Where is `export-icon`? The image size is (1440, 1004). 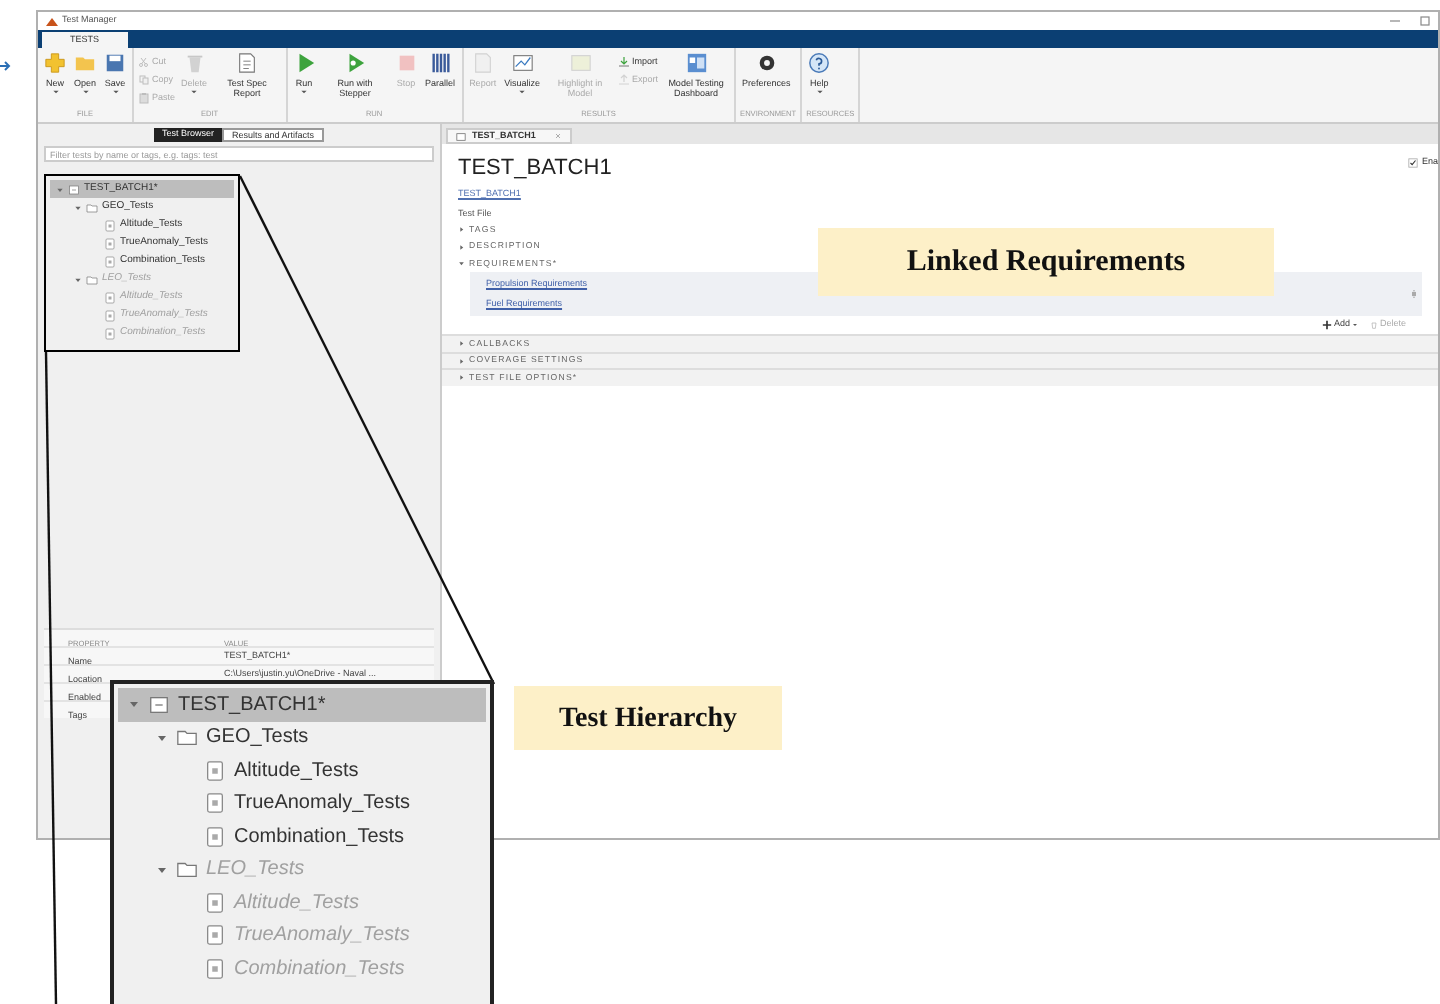 export-icon is located at coordinates (624, 80).